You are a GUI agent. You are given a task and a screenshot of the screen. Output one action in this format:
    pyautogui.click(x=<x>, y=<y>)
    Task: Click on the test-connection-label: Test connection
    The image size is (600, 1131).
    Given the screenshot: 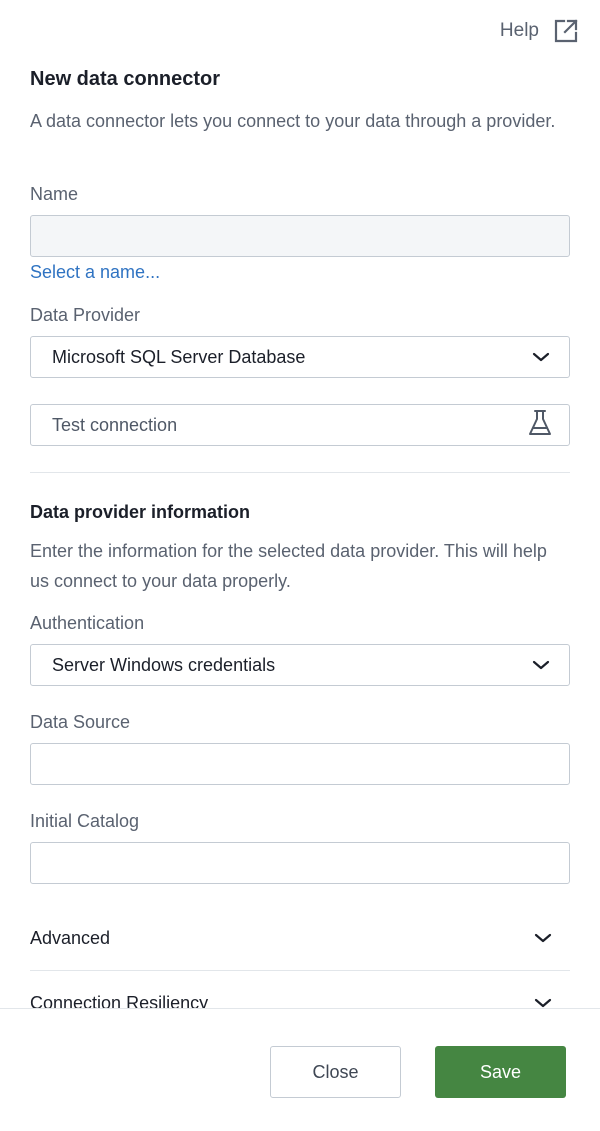 What is the action you would take?
    pyautogui.click(x=115, y=424)
    